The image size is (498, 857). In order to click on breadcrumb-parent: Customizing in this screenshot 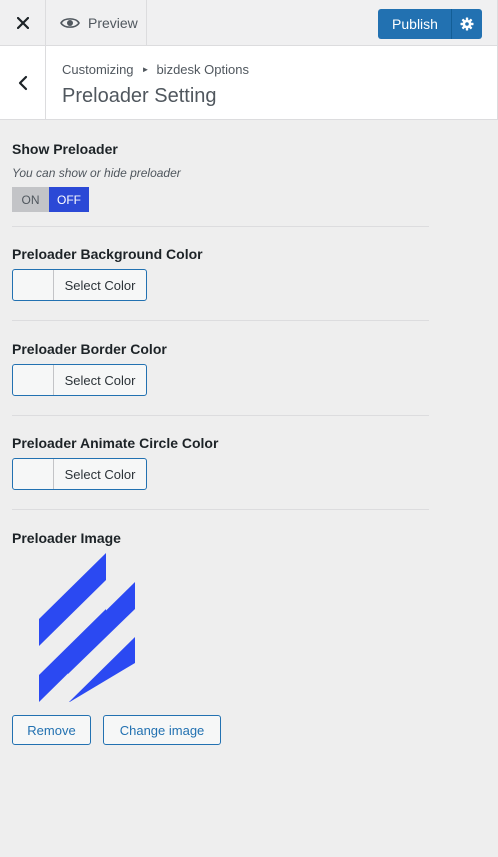, I will do `click(98, 69)`.